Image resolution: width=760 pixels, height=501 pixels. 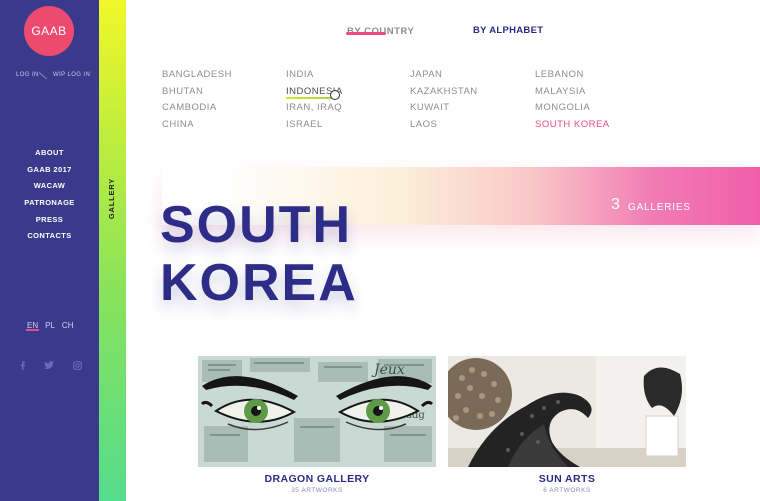 What do you see at coordinates (49, 31) in the screenshot?
I see `gaab-logo: GAAB` at bounding box center [49, 31].